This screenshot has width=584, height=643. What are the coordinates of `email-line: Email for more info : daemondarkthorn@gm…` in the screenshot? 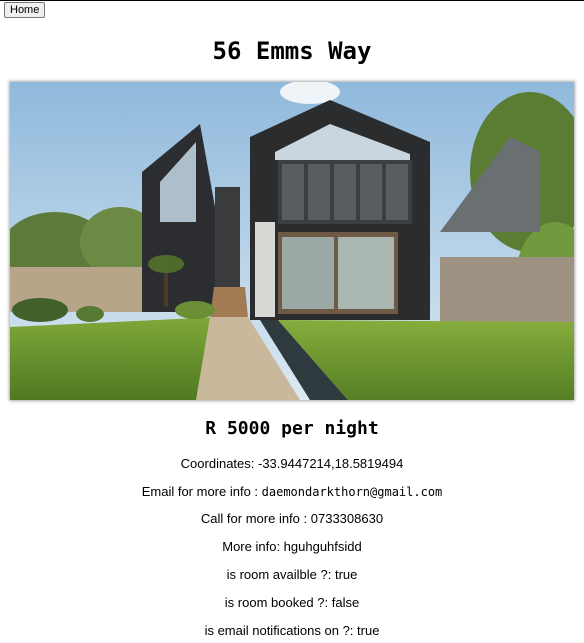 It's located at (292, 492).